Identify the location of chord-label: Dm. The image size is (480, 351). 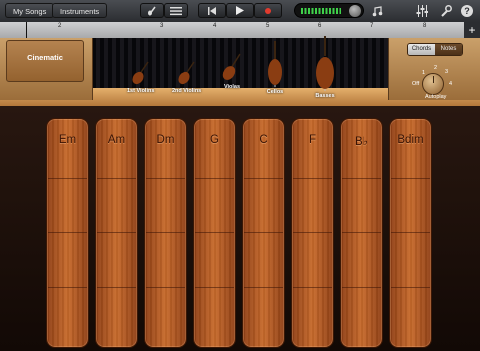
(165, 140).